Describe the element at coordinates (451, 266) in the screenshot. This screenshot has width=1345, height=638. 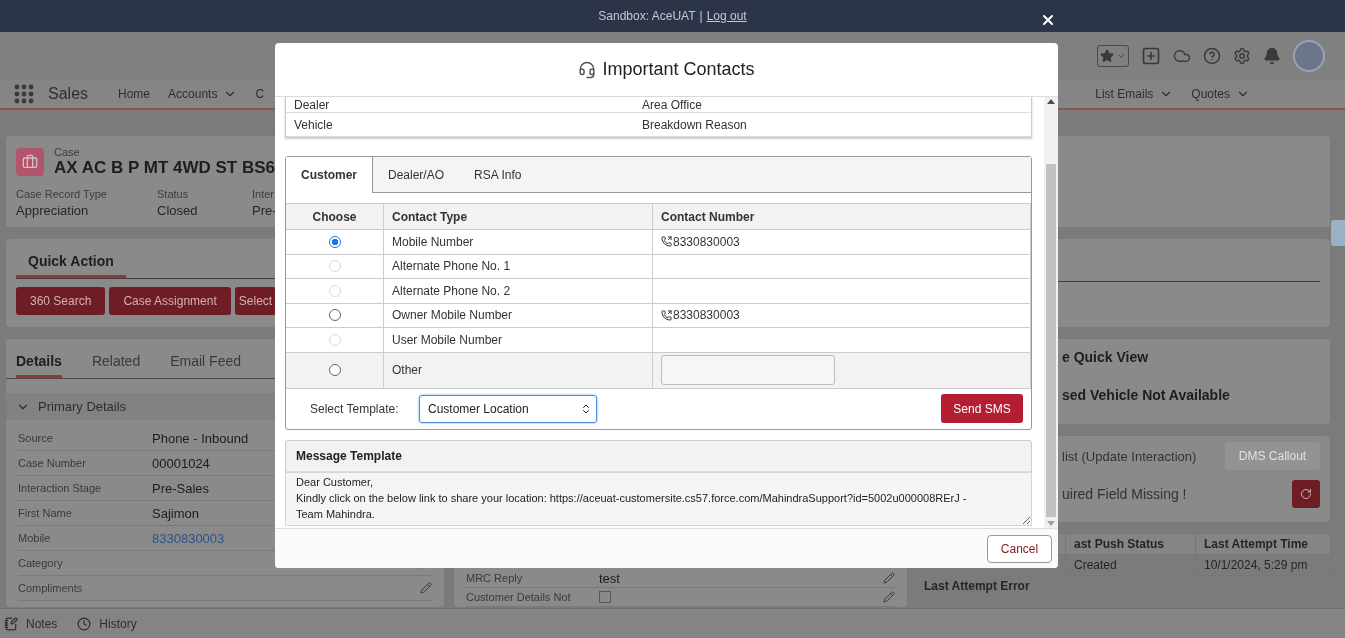
I see `table-cell: Alternate Phone No. 1` at that location.